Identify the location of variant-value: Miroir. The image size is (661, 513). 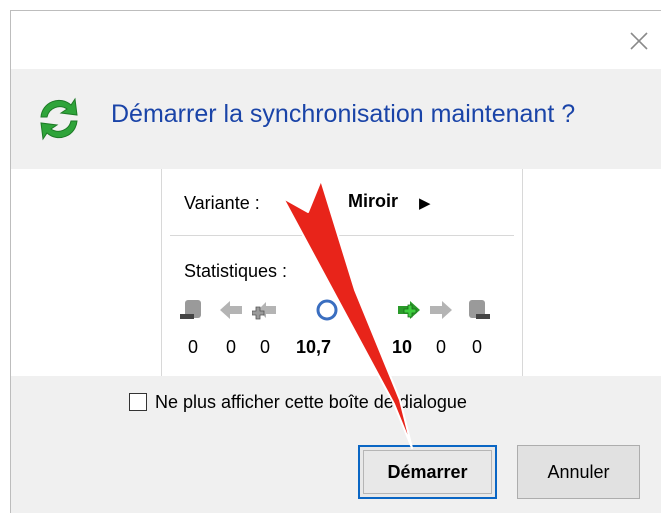
(373, 201).